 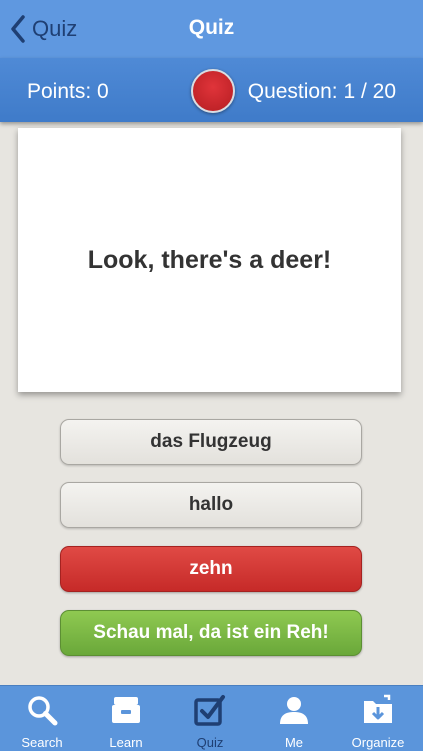 I want to click on tab-label: Quiz, so click(x=210, y=742).